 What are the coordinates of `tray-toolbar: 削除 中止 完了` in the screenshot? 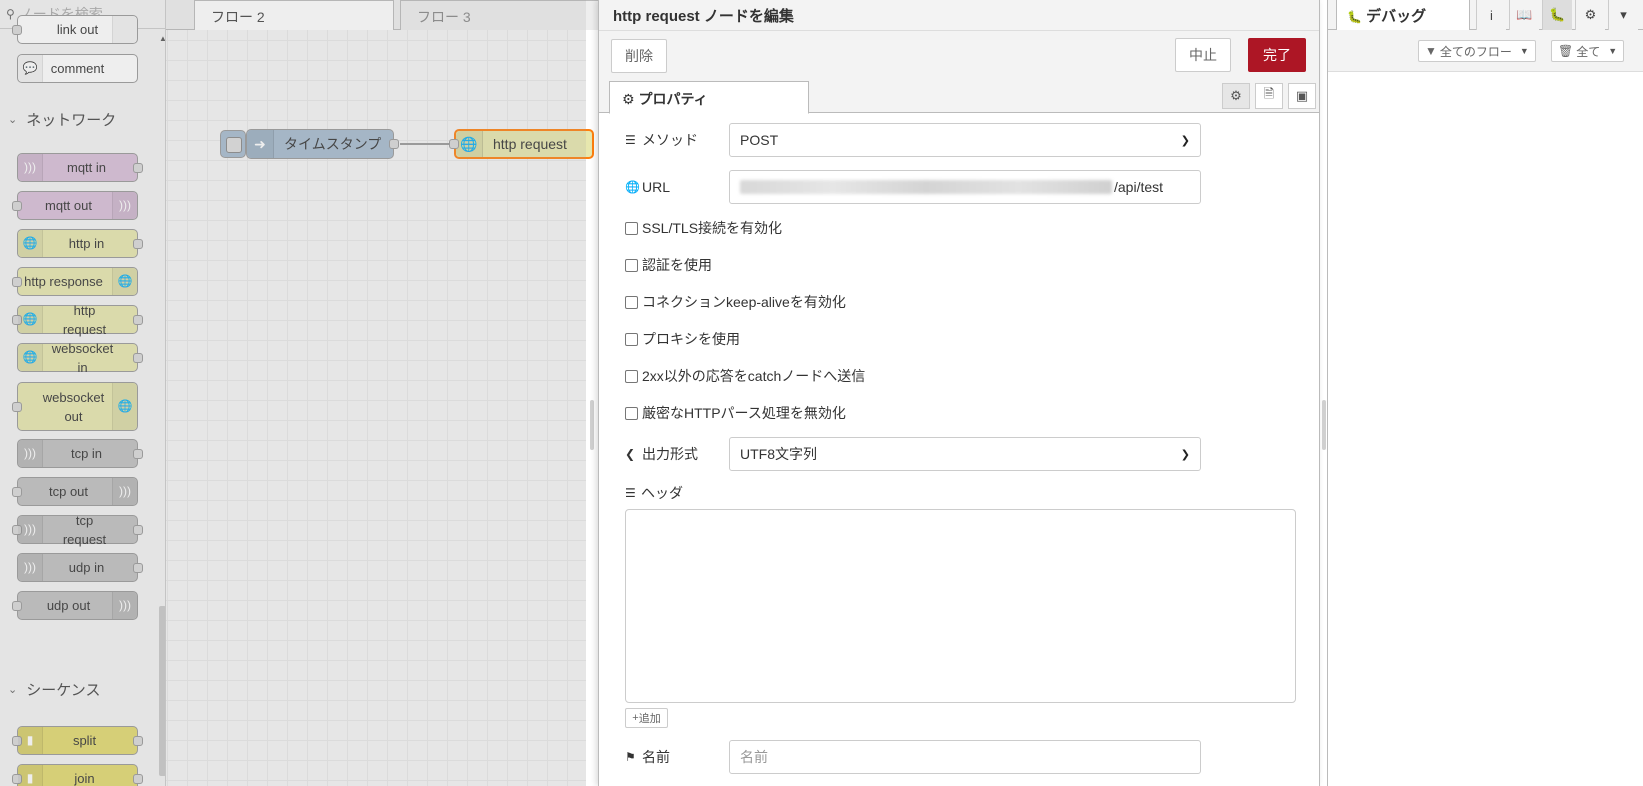 It's located at (959, 54).